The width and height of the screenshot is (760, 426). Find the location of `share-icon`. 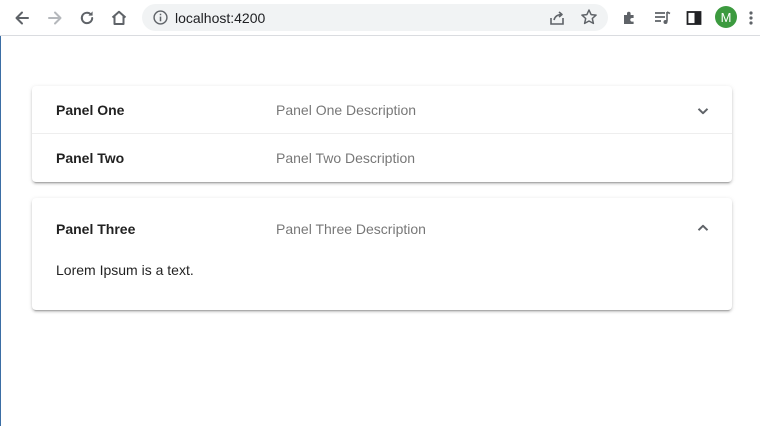

share-icon is located at coordinates (557, 18).